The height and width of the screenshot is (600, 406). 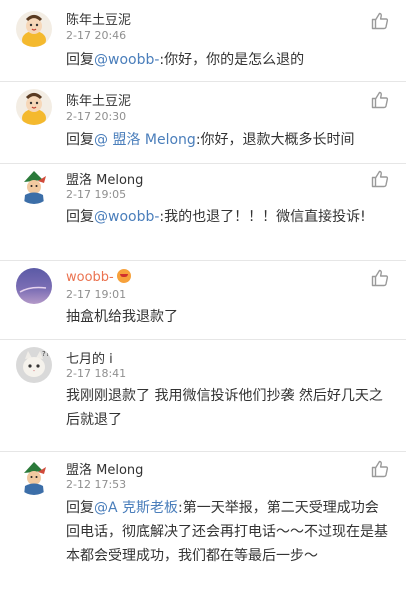 I want to click on timestamp: 2-17 18:41, so click(x=96, y=373).